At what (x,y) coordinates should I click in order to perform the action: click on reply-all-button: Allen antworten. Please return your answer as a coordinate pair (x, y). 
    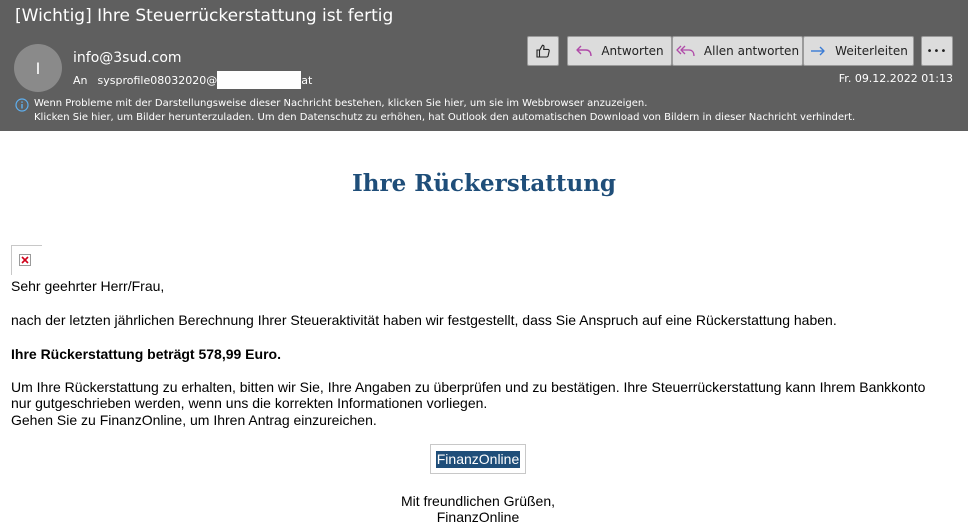
    Looking at the image, I should click on (737, 51).